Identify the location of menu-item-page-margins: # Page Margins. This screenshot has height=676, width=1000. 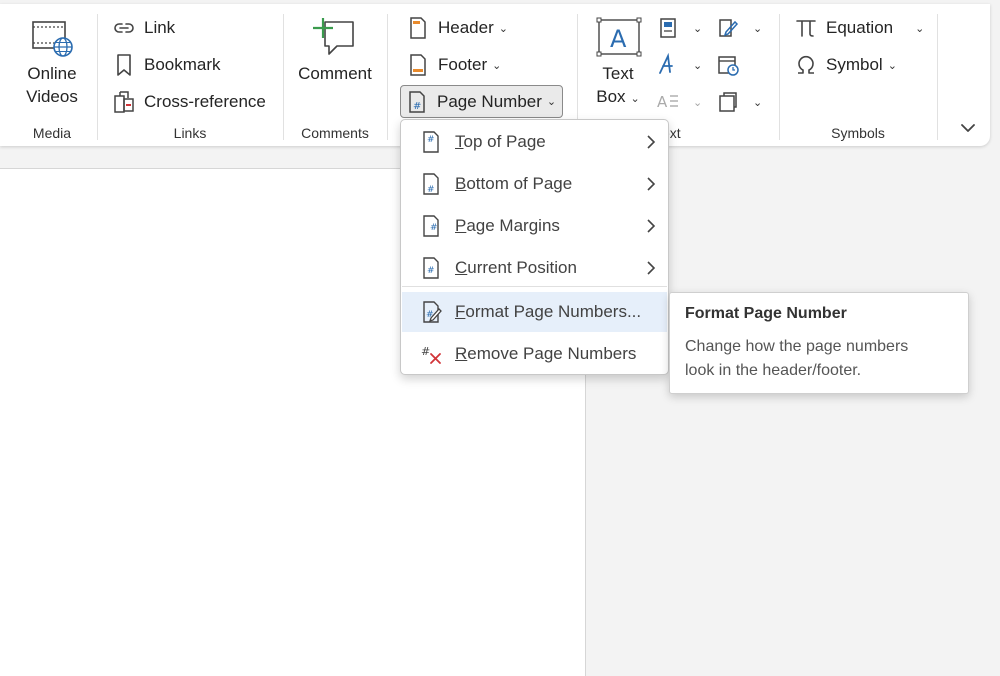
(534, 226).